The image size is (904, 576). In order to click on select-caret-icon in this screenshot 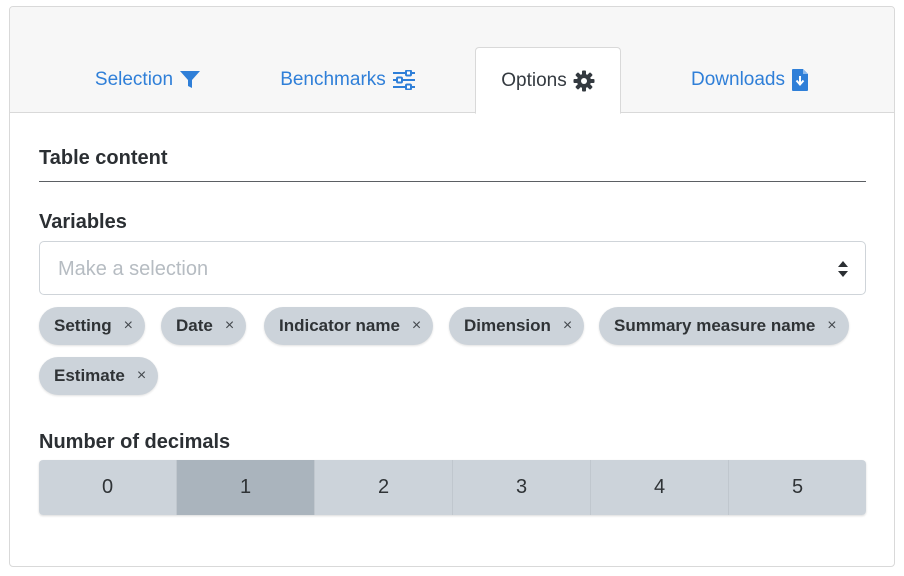, I will do `click(843, 271)`.